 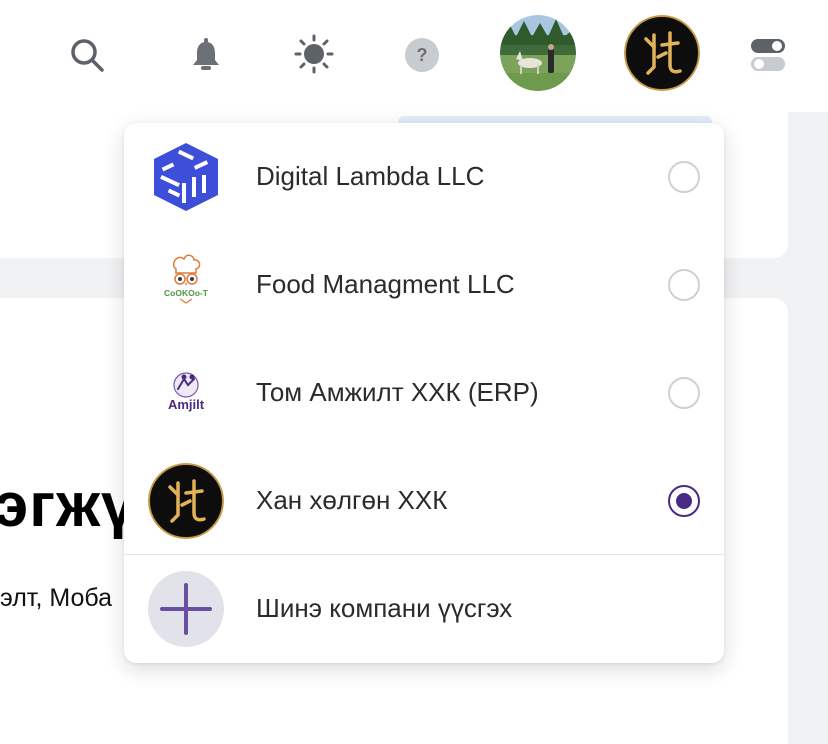 I want to click on company-item-food-managment: CoOKOo-T Food Managment LLC, so click(x=424, y=285).